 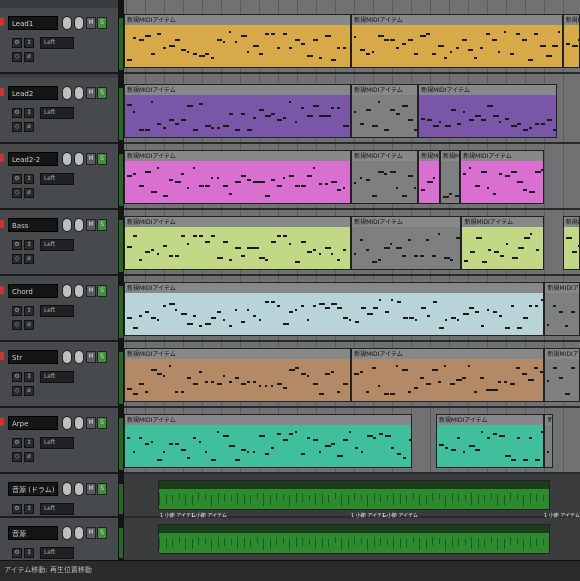 What do you see at coordinates (33, 159) in the screenshot?
I see `track-name: Lead2-2` at bounding box center [33, 159].